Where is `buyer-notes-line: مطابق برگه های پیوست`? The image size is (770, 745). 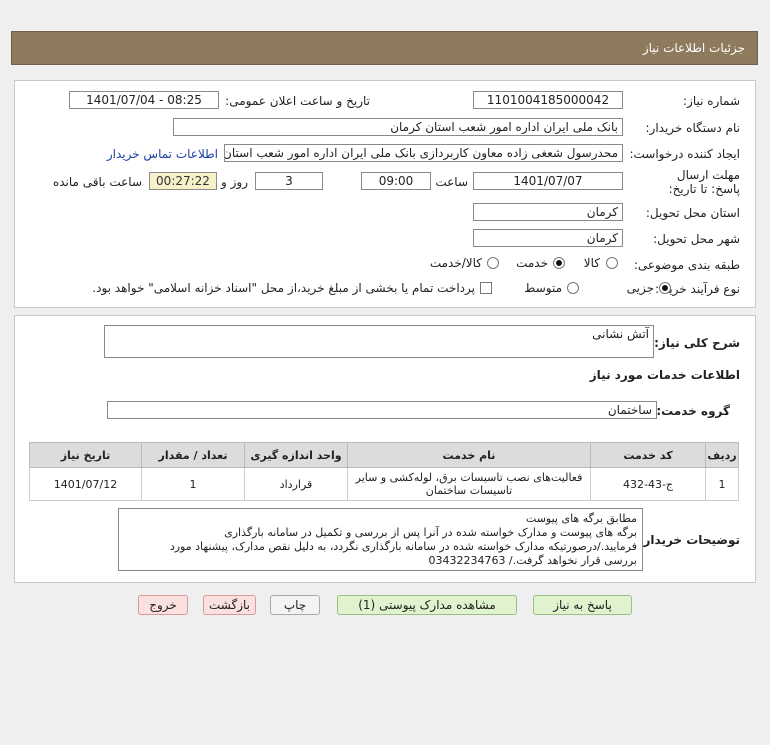 buyer-notes-line: مطابق برگه های پیوست is located at coordinates (581, 518).